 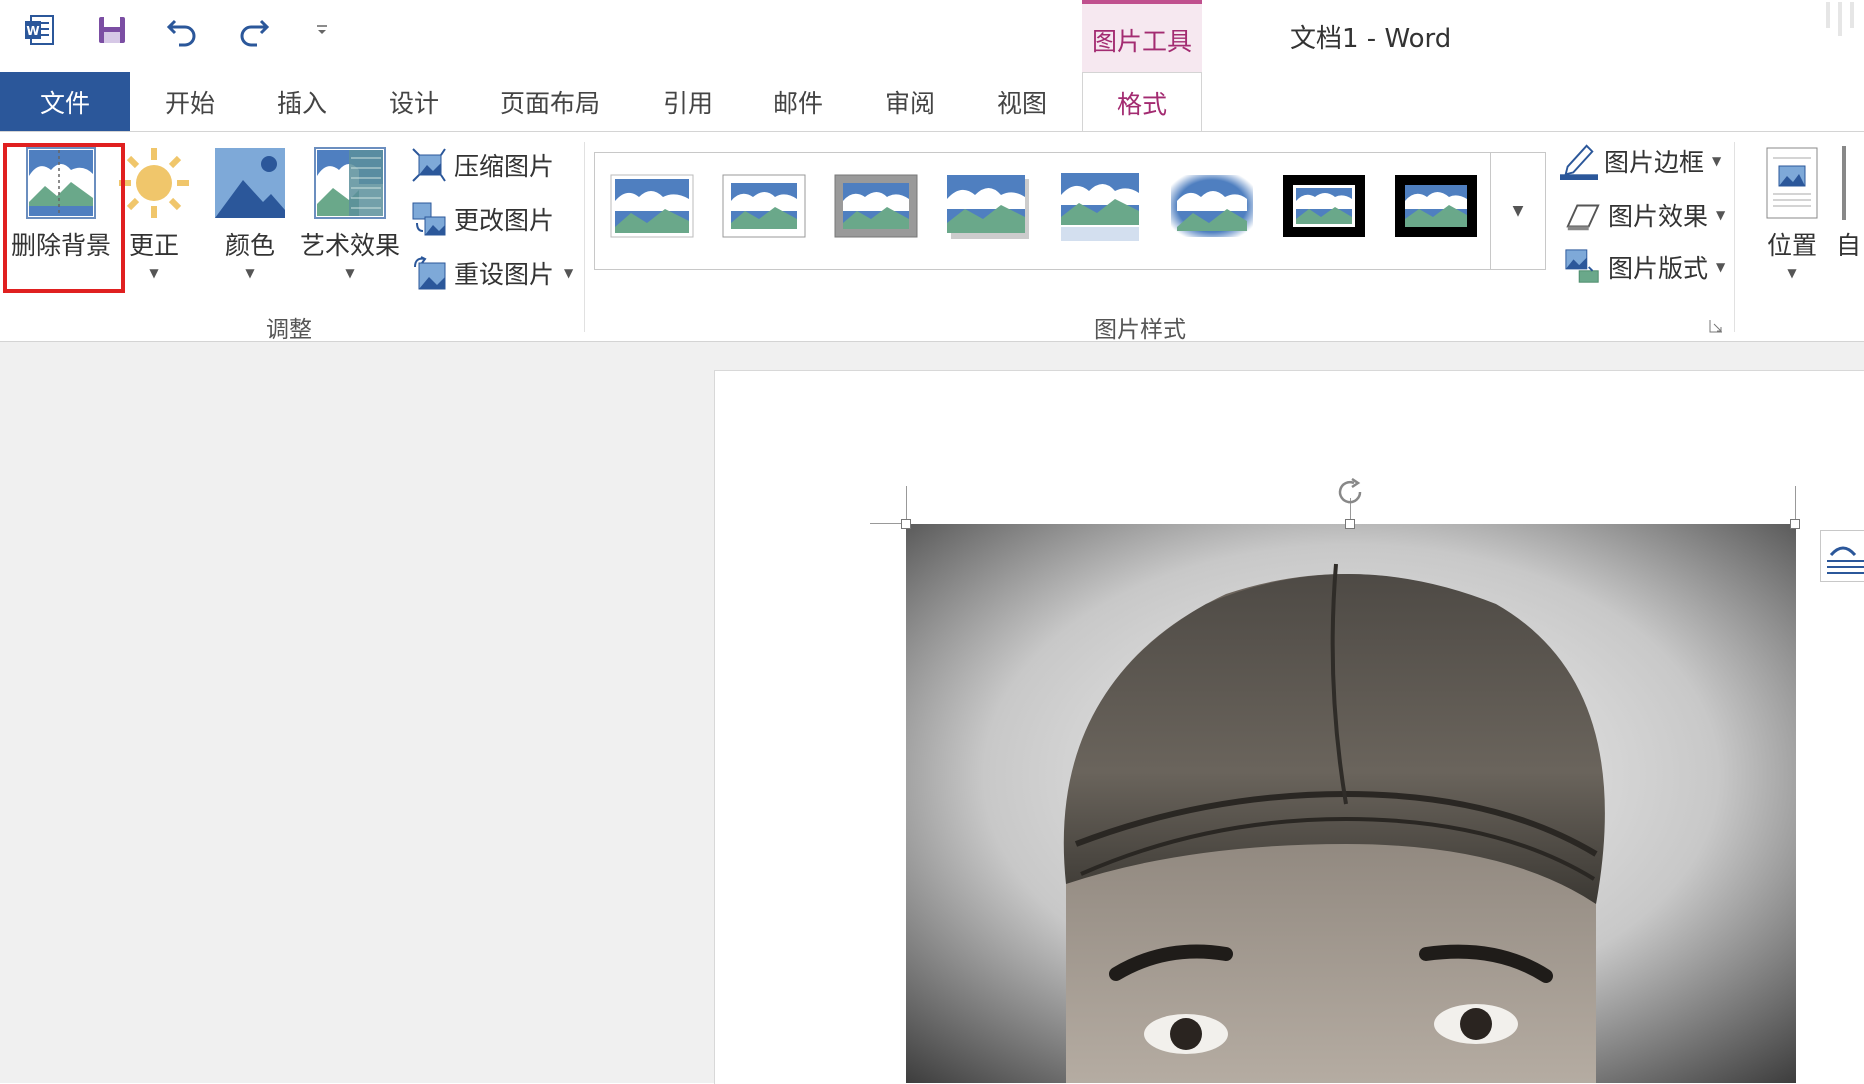 What do you see at coordinates (906, 524) in the screenshot?
I see `resize-handle-top-left` at bounding box center [906, 524].